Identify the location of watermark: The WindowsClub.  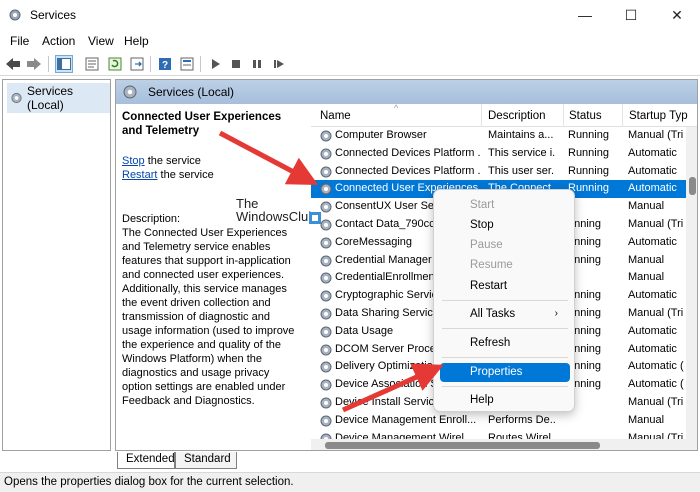
(278, 210).